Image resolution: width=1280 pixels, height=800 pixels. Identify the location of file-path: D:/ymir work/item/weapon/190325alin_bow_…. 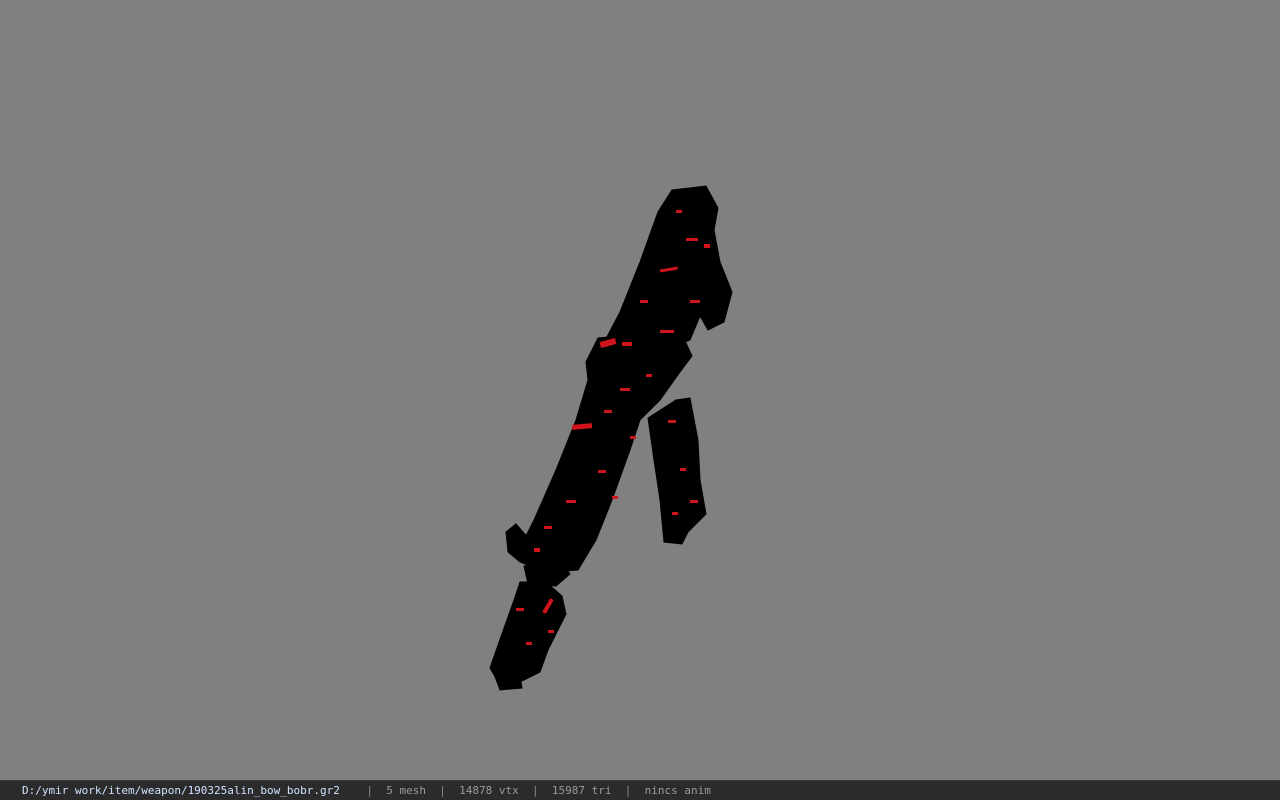
(181, 790).